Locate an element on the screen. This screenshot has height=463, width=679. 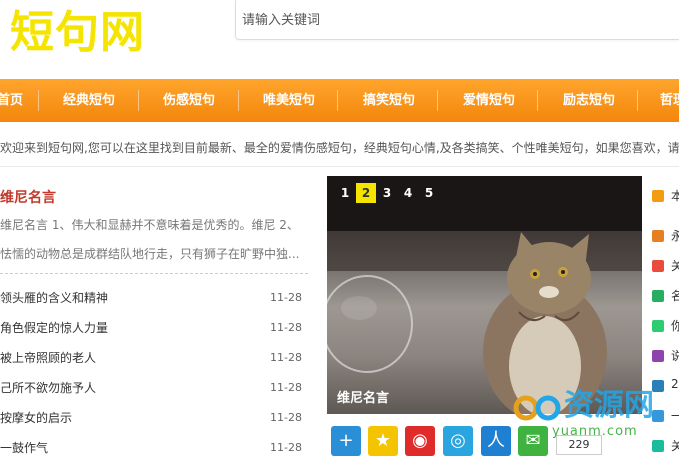
article-title: 按摩女的启示 is located at coordinates (36, 418).